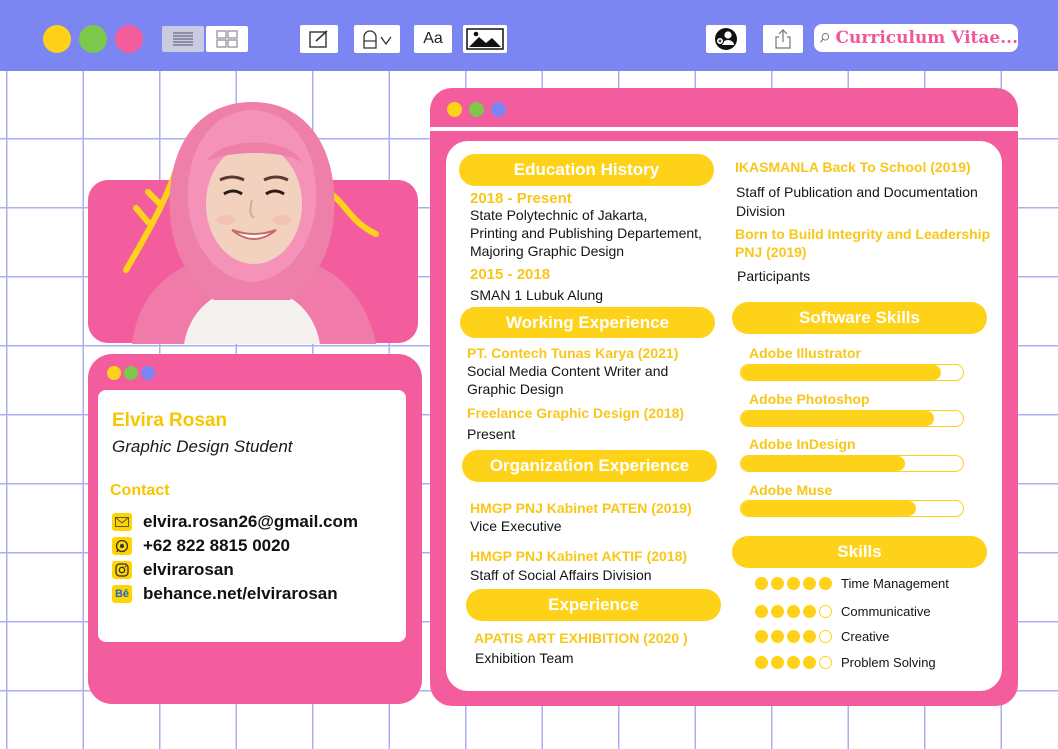 This screenshot has width=1058, height=749. What do you see at coordinates (515, 389) in the screenshot?
I see `work-line: Graphic Design` at bounding box center [515, 389].